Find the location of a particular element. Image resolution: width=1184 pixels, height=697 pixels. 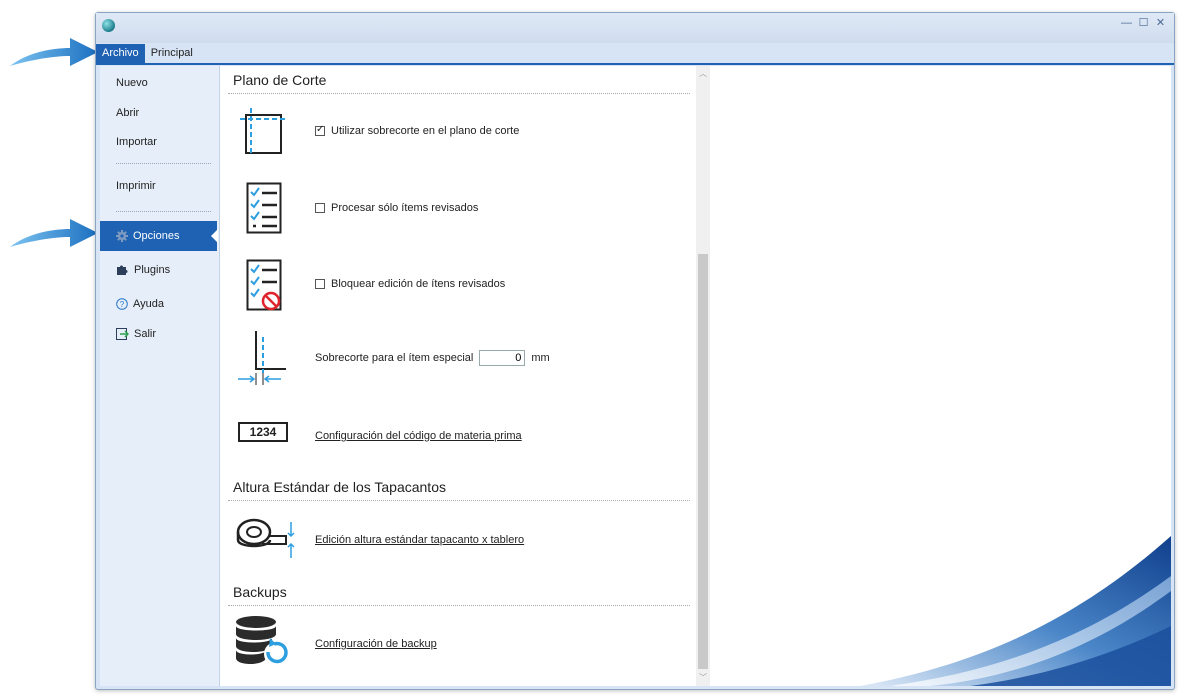

section-title-altura: Altura Estándar de los Tapacantos is located at coordinates (339, 487).